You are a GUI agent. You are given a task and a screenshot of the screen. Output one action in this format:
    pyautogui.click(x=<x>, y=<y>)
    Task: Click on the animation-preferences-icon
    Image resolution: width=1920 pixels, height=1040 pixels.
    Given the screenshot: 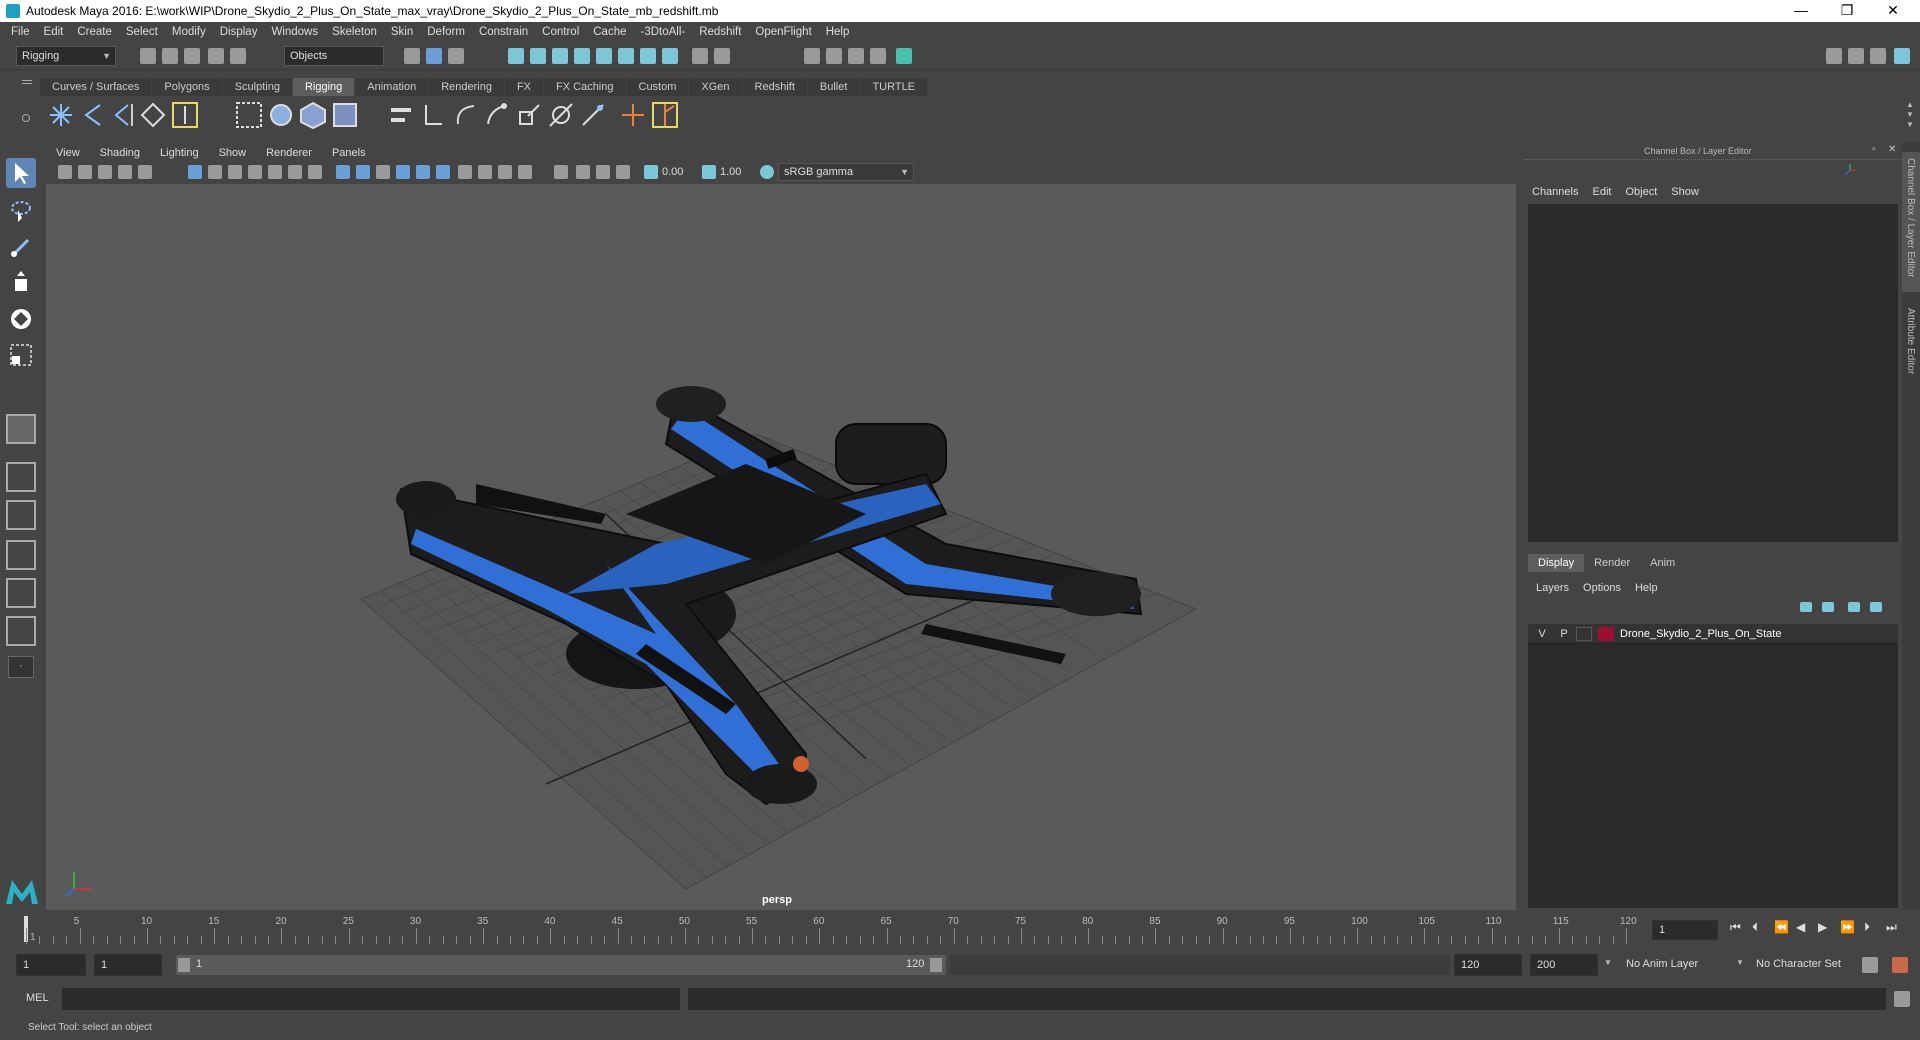 What is the action you would take?
    pyautogui.click(x=1900, y=965)
    